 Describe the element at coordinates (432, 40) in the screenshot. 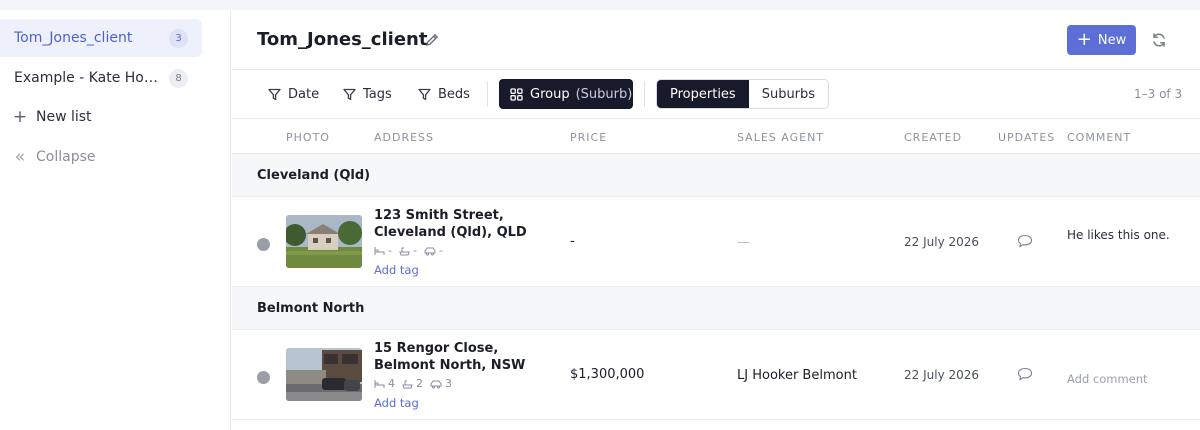

I see `pencil-icon` at that location.